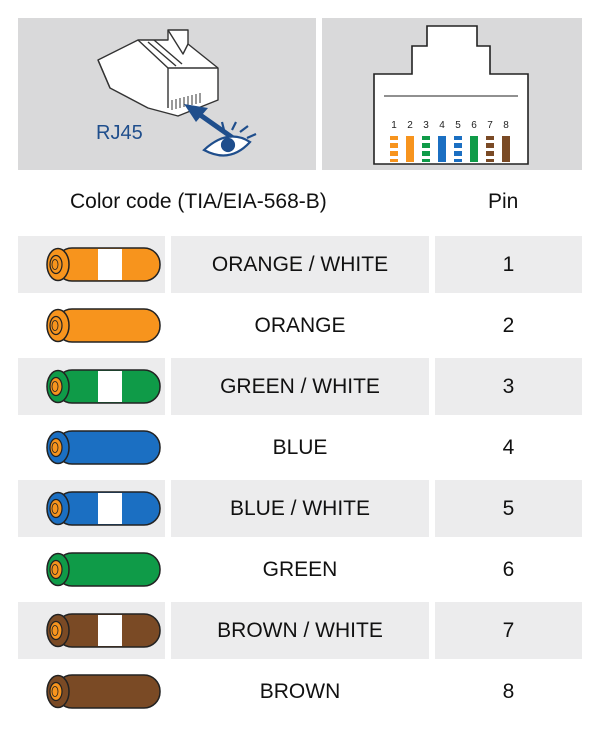  I want to click on jack-pin-number: 8, so click(506, 125).